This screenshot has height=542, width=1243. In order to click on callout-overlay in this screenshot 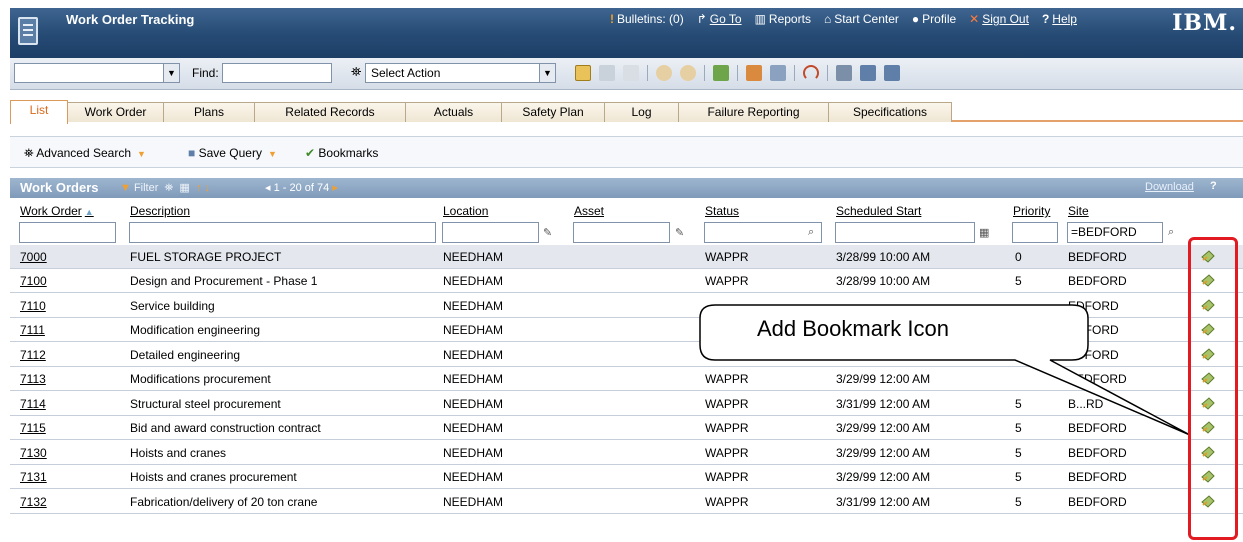, I will do `click(945, 370)`.